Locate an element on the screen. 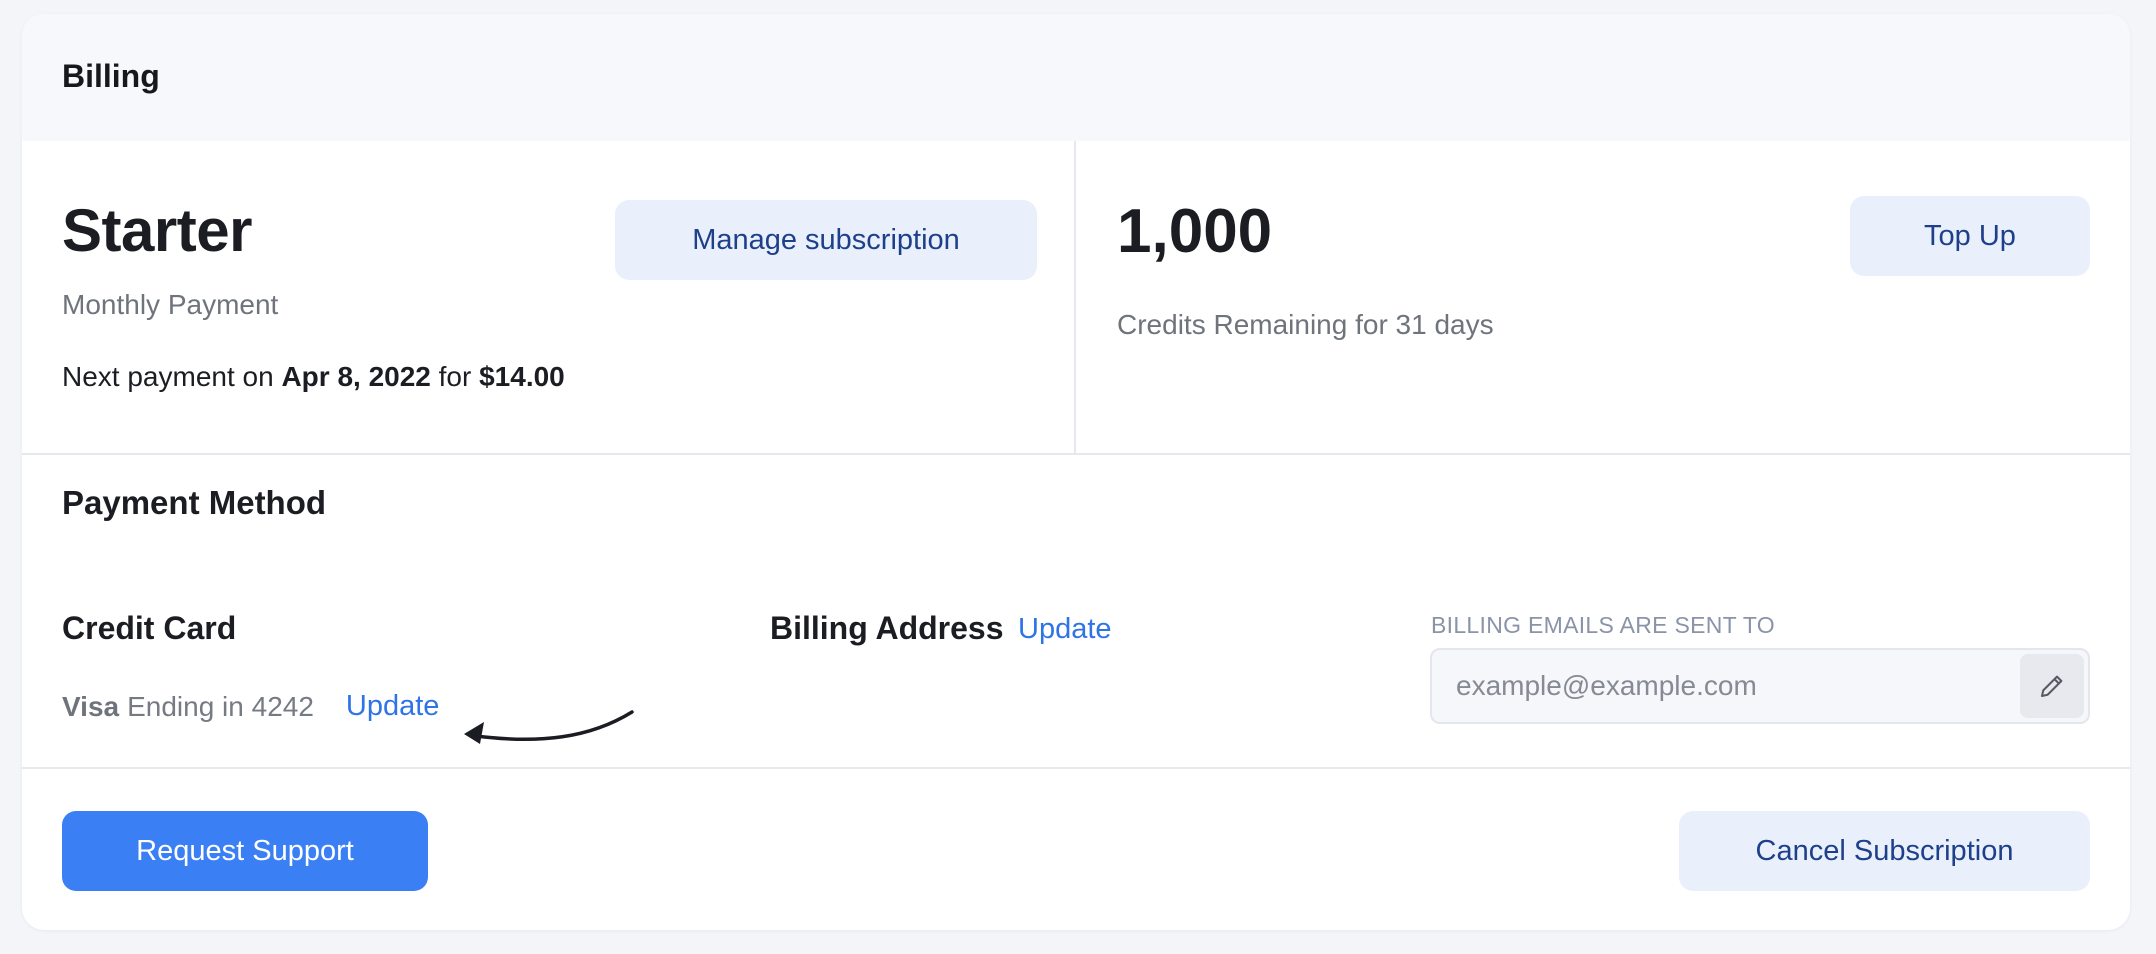 Image resolution: width=2156 pixels, height=954 pixels. billing-email-field is located at coordinates (1760, 686).